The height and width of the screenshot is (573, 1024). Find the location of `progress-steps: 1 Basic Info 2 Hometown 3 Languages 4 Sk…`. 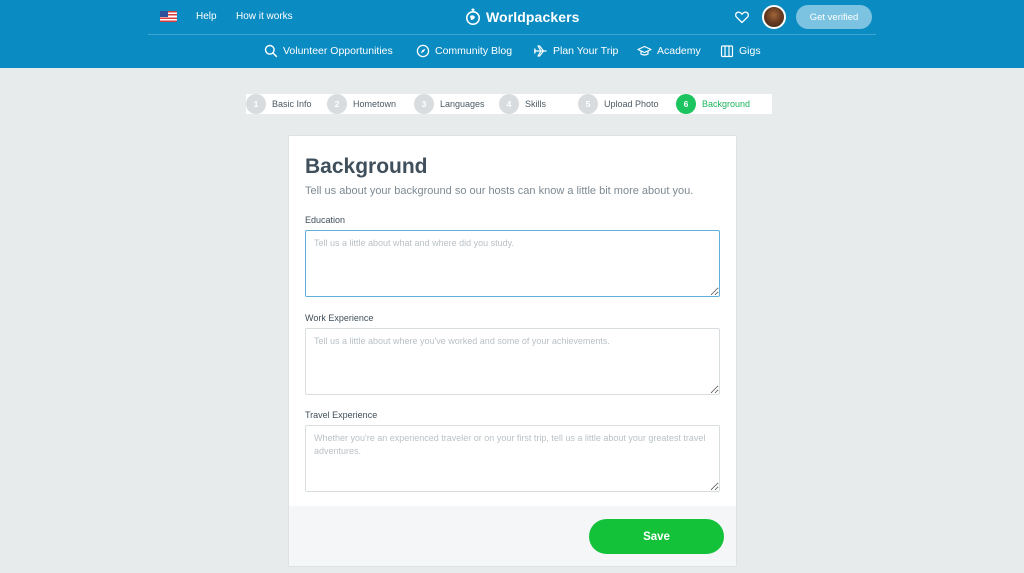

progress-steps: 1 Basic Info 2 Hometown 3 Languages 4 Sk… is located at coordinates (509, 104).